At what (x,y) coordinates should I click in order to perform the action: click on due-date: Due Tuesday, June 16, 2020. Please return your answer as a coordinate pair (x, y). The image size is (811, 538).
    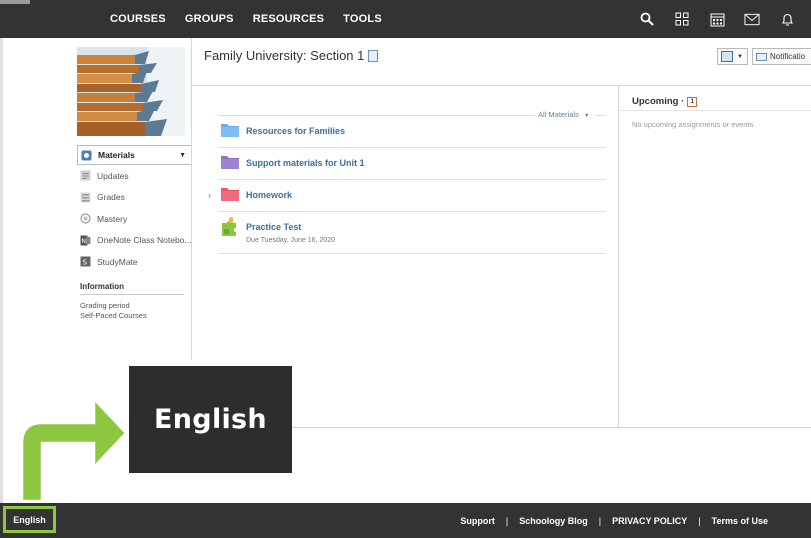
    Looking at the image, I should click on (290, 240).